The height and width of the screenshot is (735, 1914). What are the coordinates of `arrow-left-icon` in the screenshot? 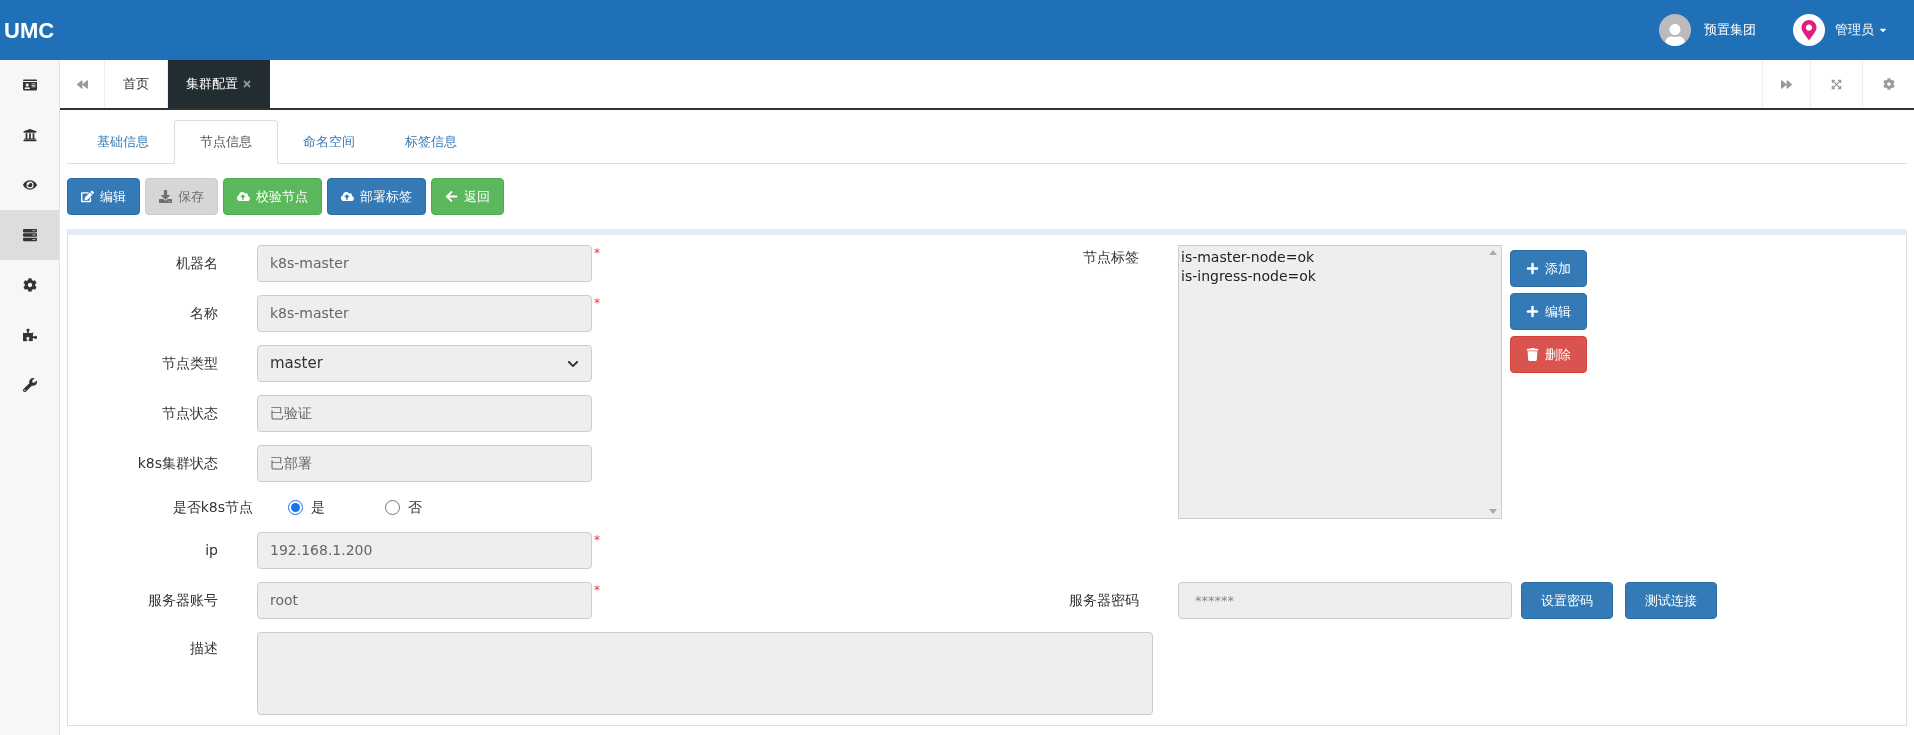 It's located at (451, 196).